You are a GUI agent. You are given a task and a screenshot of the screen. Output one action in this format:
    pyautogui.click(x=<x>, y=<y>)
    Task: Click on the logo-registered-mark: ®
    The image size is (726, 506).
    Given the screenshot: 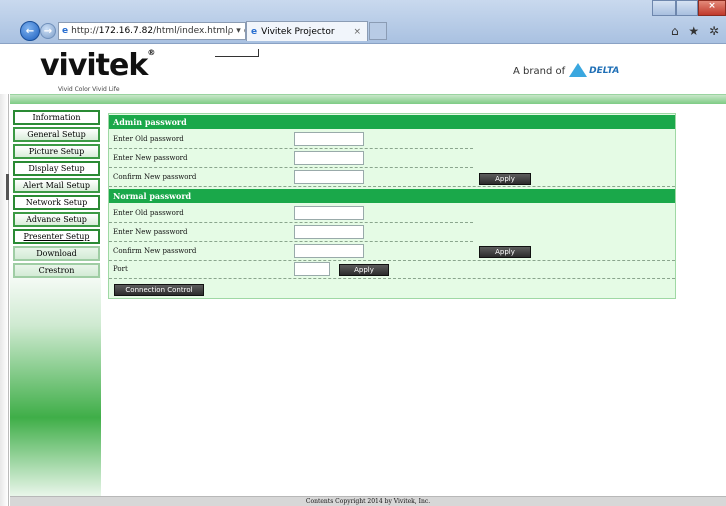 What is the action you would take?
    pyautogui.click(x=151, y=52)
    